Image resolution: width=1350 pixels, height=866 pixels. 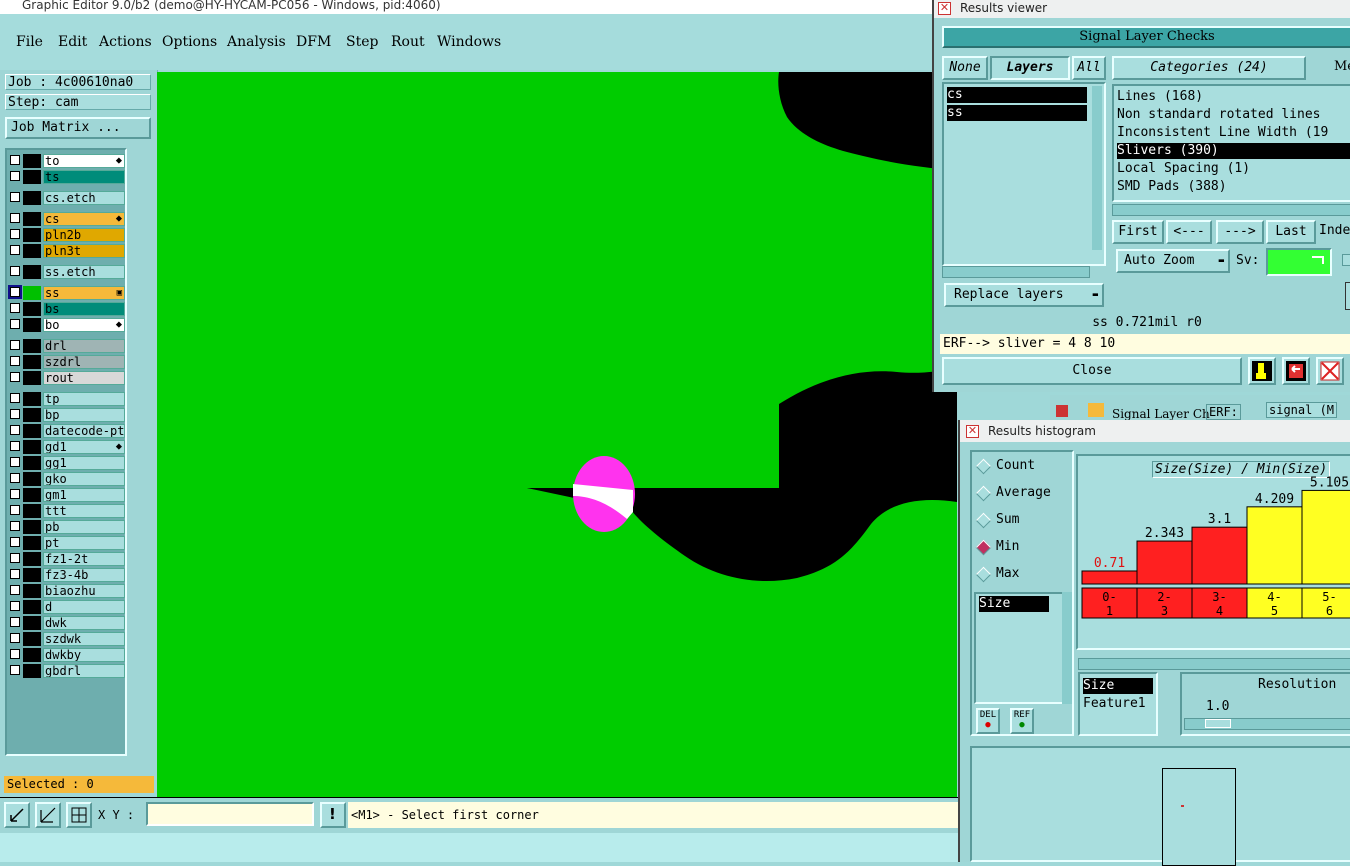 What do you see at coordinates (1024, 174) in the screenshot?
I see `layers-list: cs ss` at bounding box center [1024, 174].